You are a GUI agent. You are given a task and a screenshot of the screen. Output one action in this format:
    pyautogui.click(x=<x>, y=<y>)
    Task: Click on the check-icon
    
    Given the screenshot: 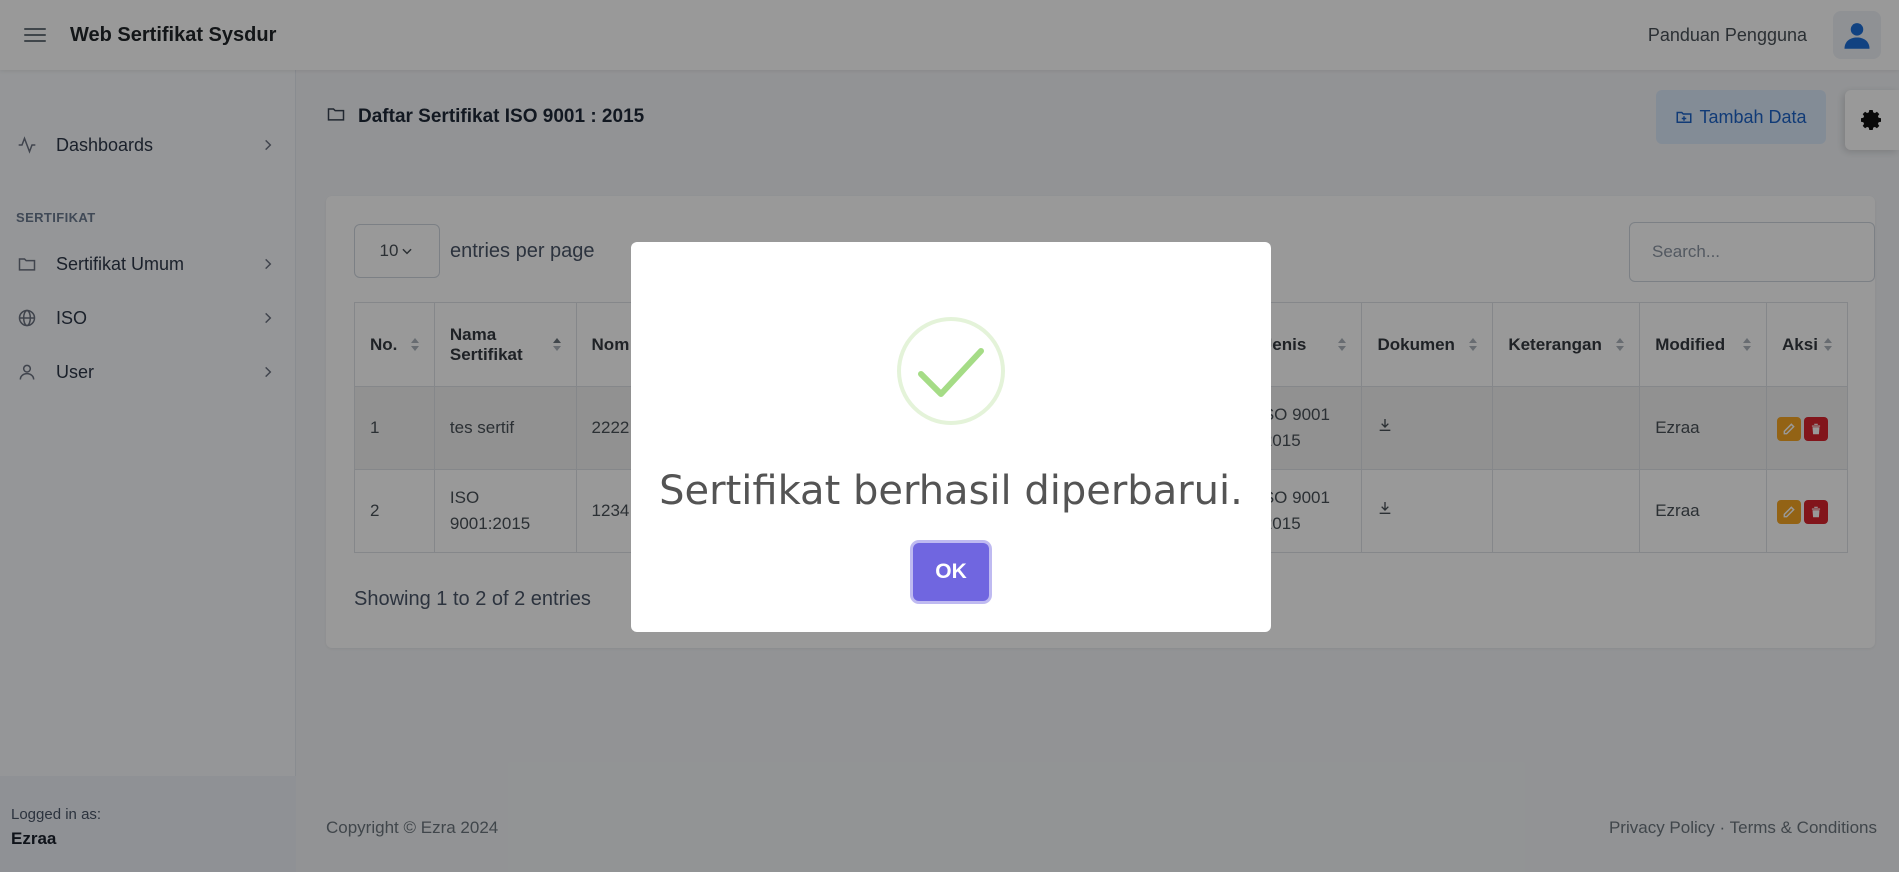 What is the action you would take?
    pyautogui.click(x=951, y=371)
    